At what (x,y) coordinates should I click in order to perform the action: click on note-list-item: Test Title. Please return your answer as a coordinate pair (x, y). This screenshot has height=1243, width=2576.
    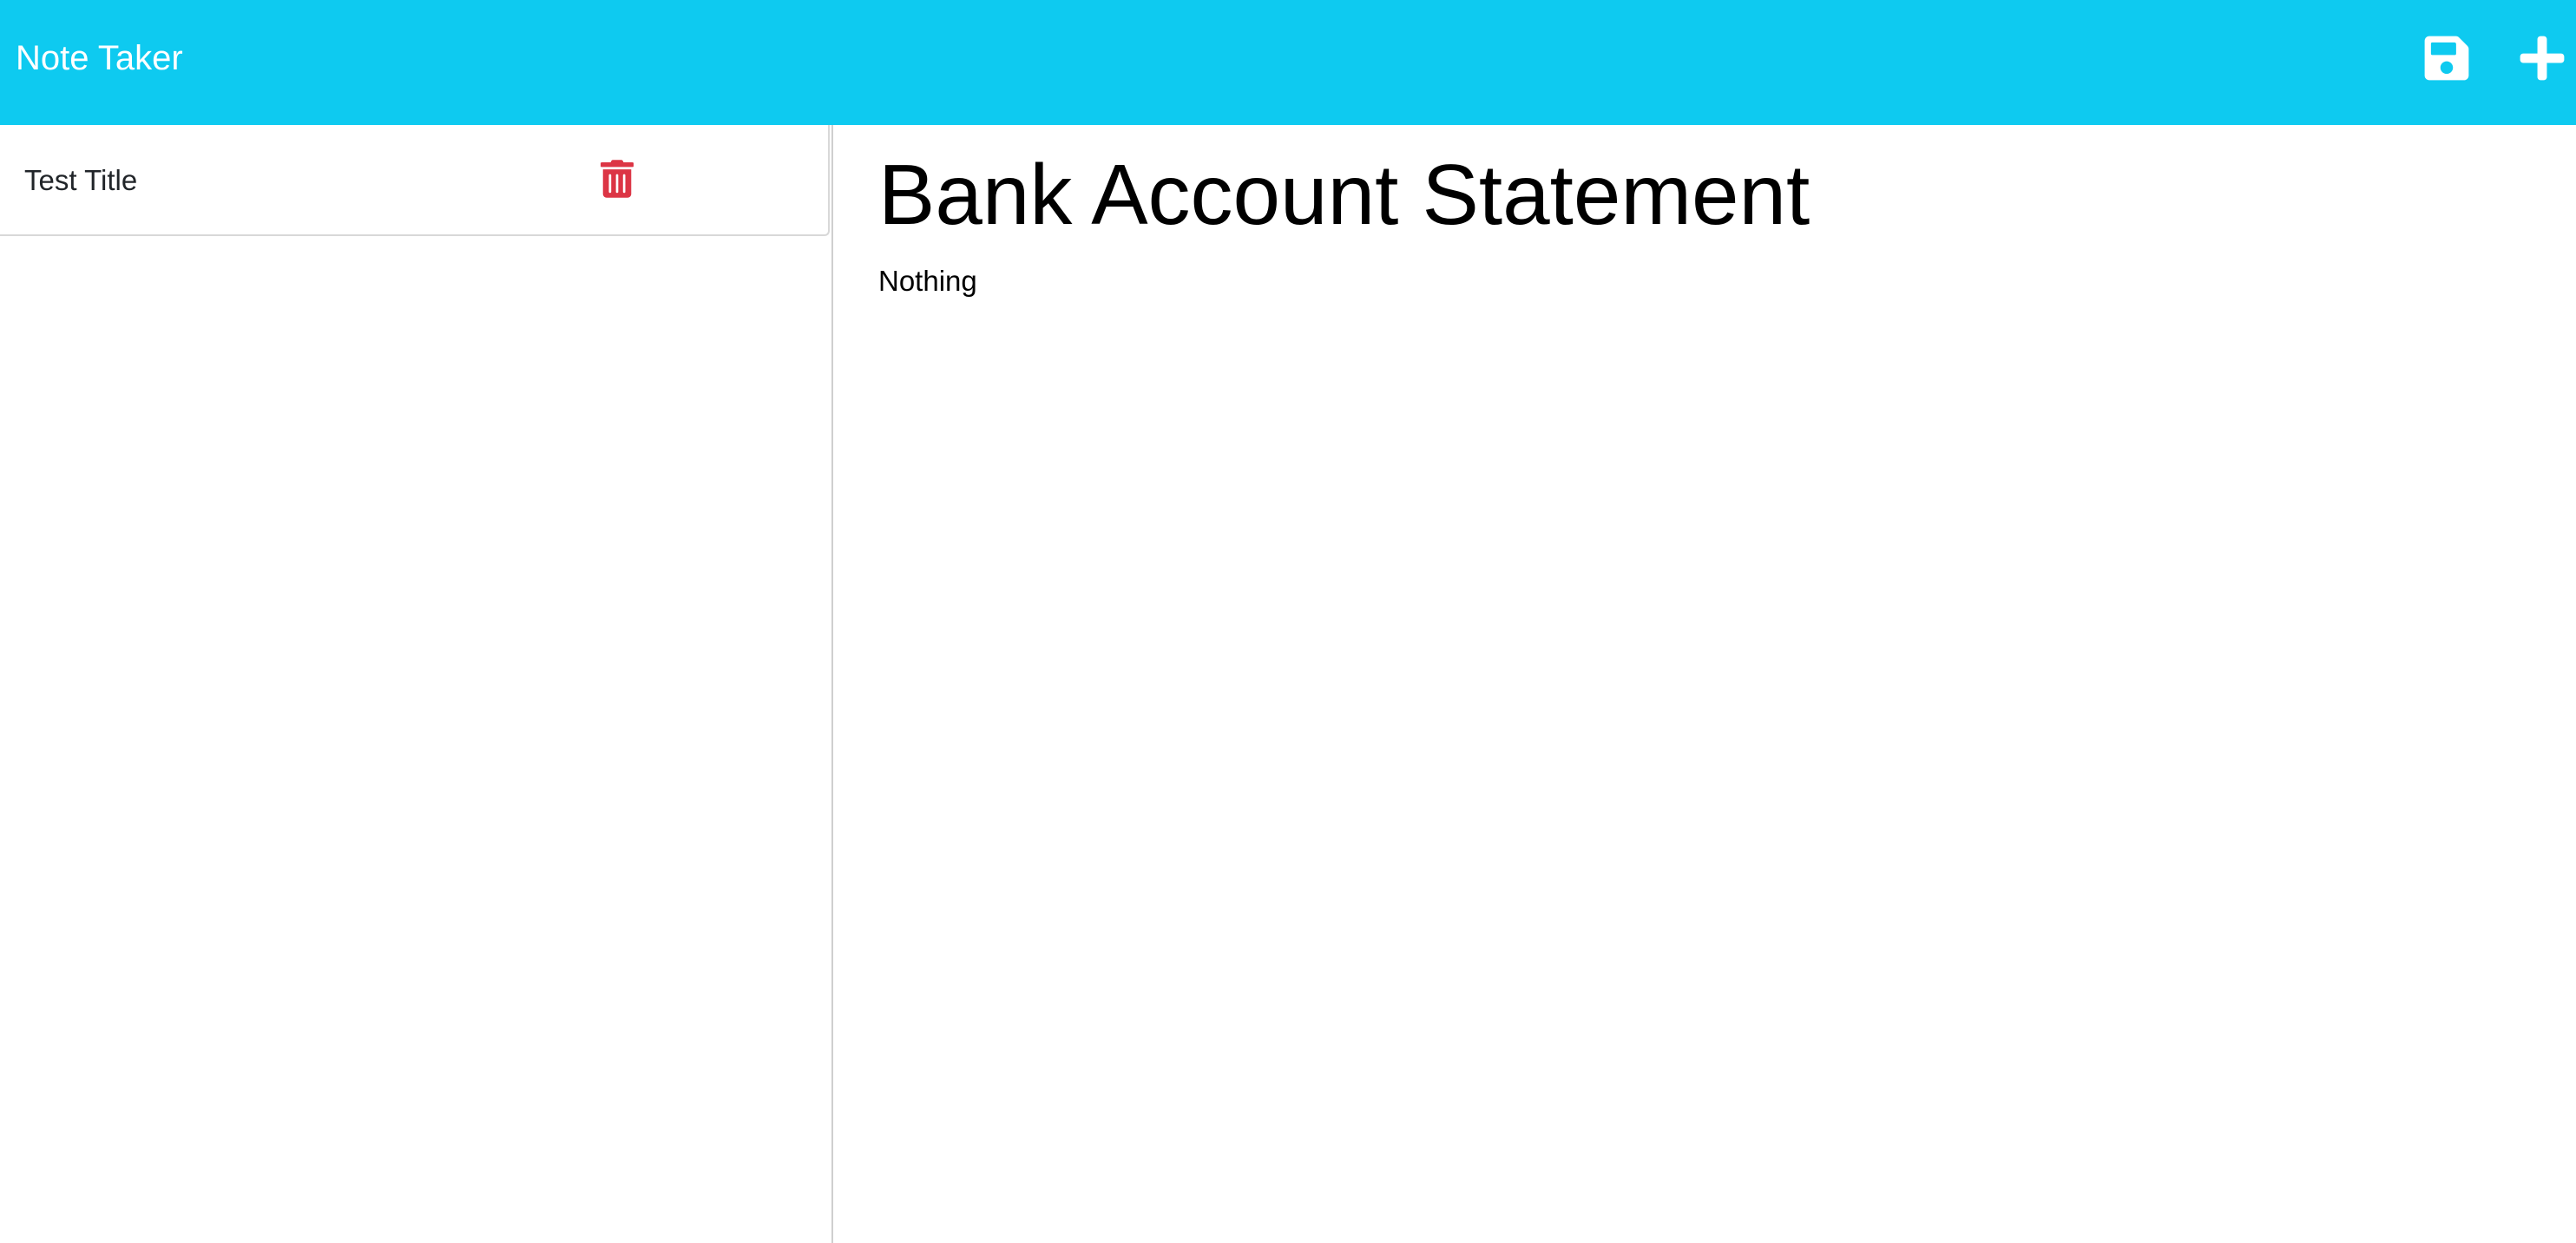
    Looking at the image, I should click on (415, 180).